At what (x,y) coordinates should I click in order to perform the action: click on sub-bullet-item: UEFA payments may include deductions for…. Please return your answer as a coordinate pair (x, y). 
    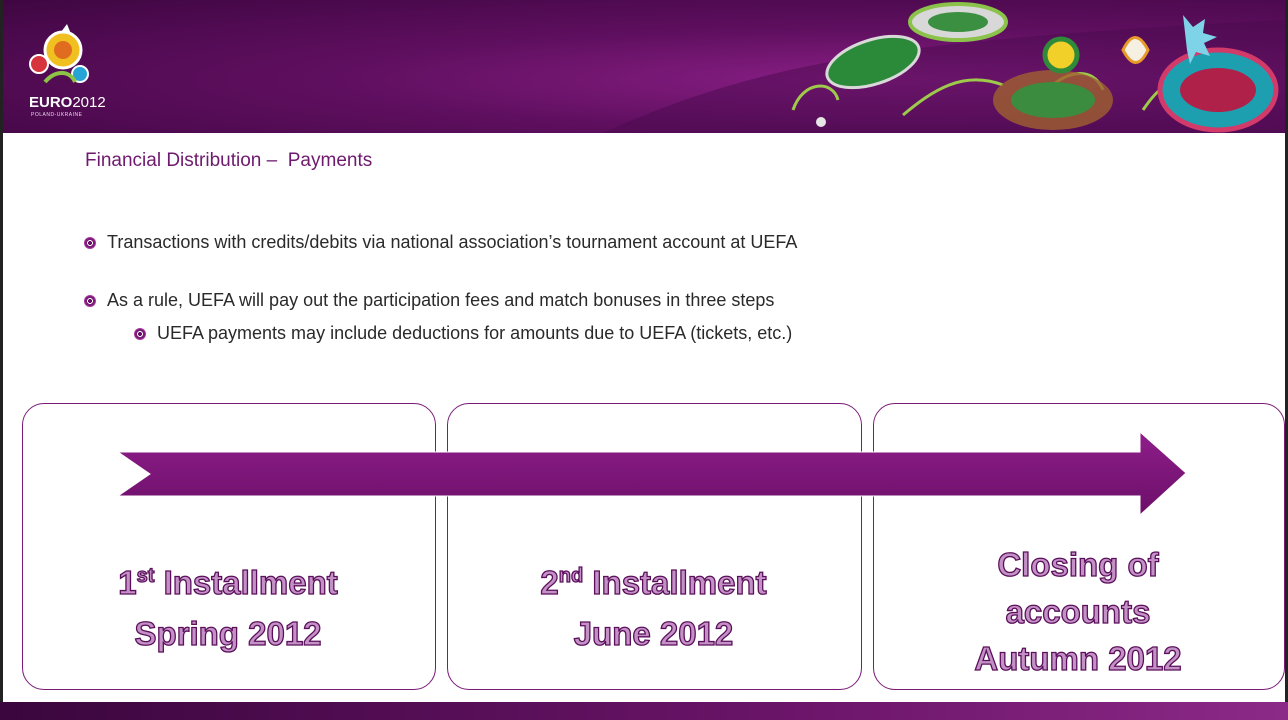
    Looking at the image, I should click on (463, 333).